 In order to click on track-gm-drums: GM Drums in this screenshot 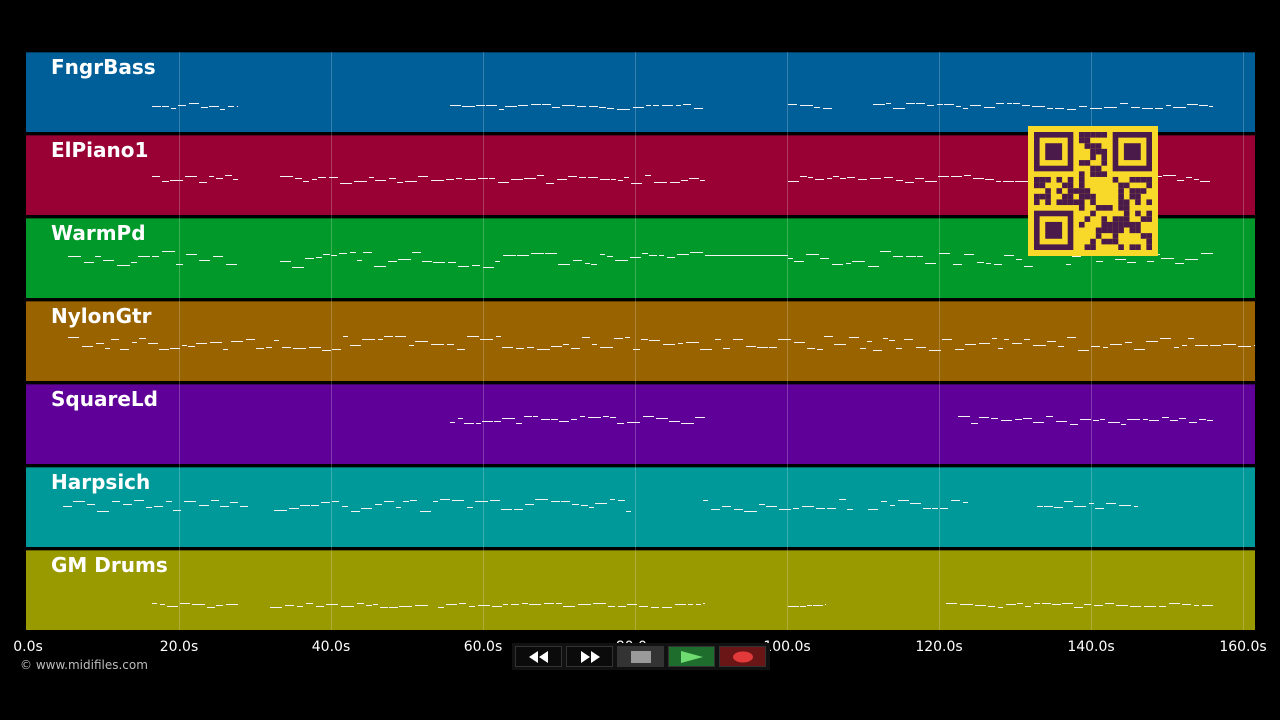, I will do `click(640, 590)`.